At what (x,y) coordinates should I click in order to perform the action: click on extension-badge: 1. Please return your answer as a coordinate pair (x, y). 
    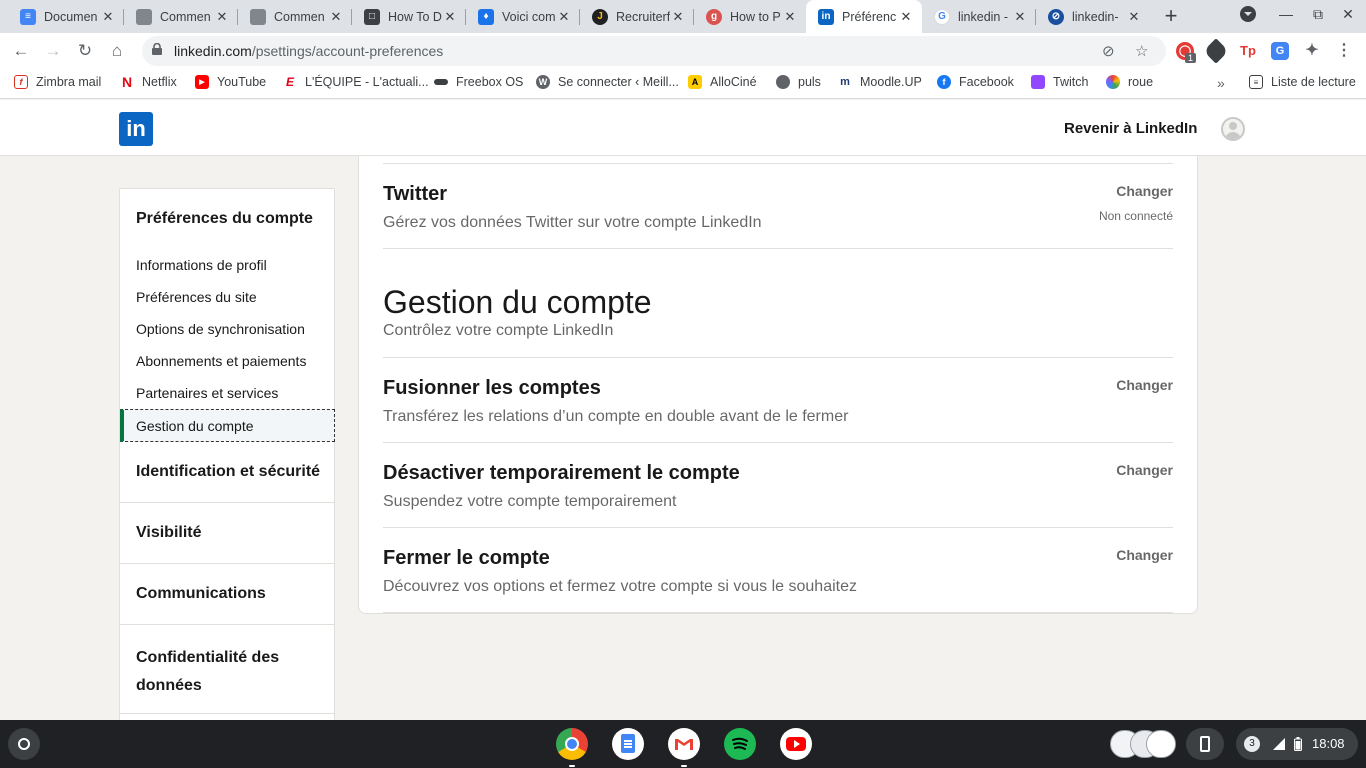
    Looking at the image, I should click on (1191, 58).